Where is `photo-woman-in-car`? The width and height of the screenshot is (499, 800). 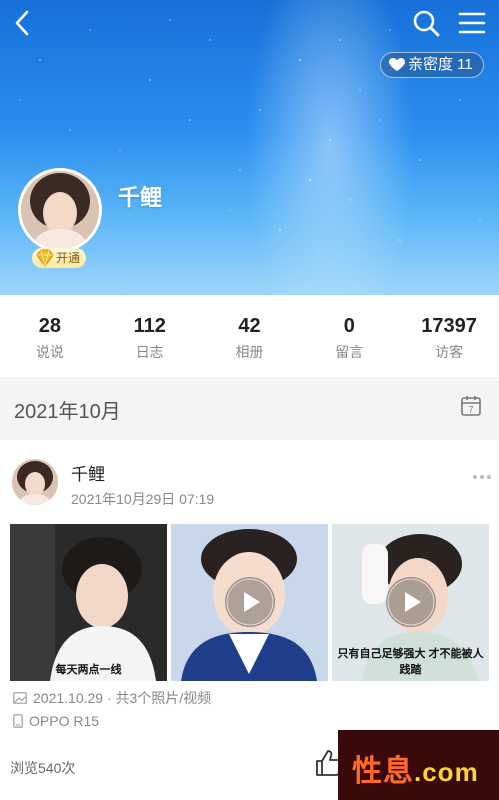 photo-woman-in-car is located at coordinates (88, 602).